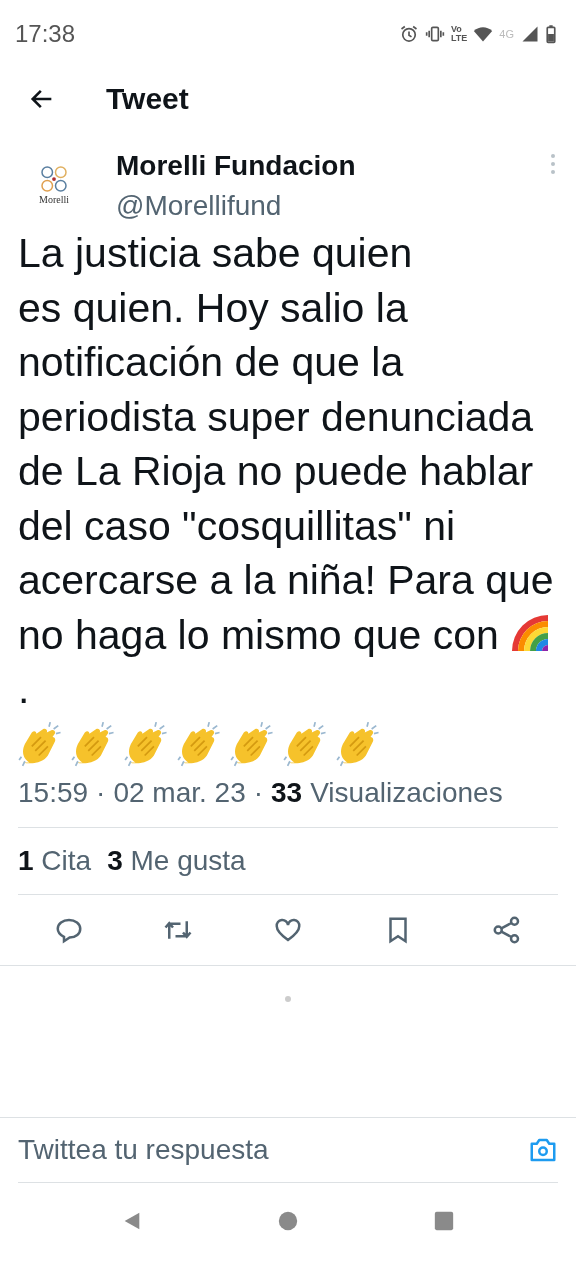 The image size is (576, 1280). I want to click on author-name: Morelli Fundacion, so click(236, 166).